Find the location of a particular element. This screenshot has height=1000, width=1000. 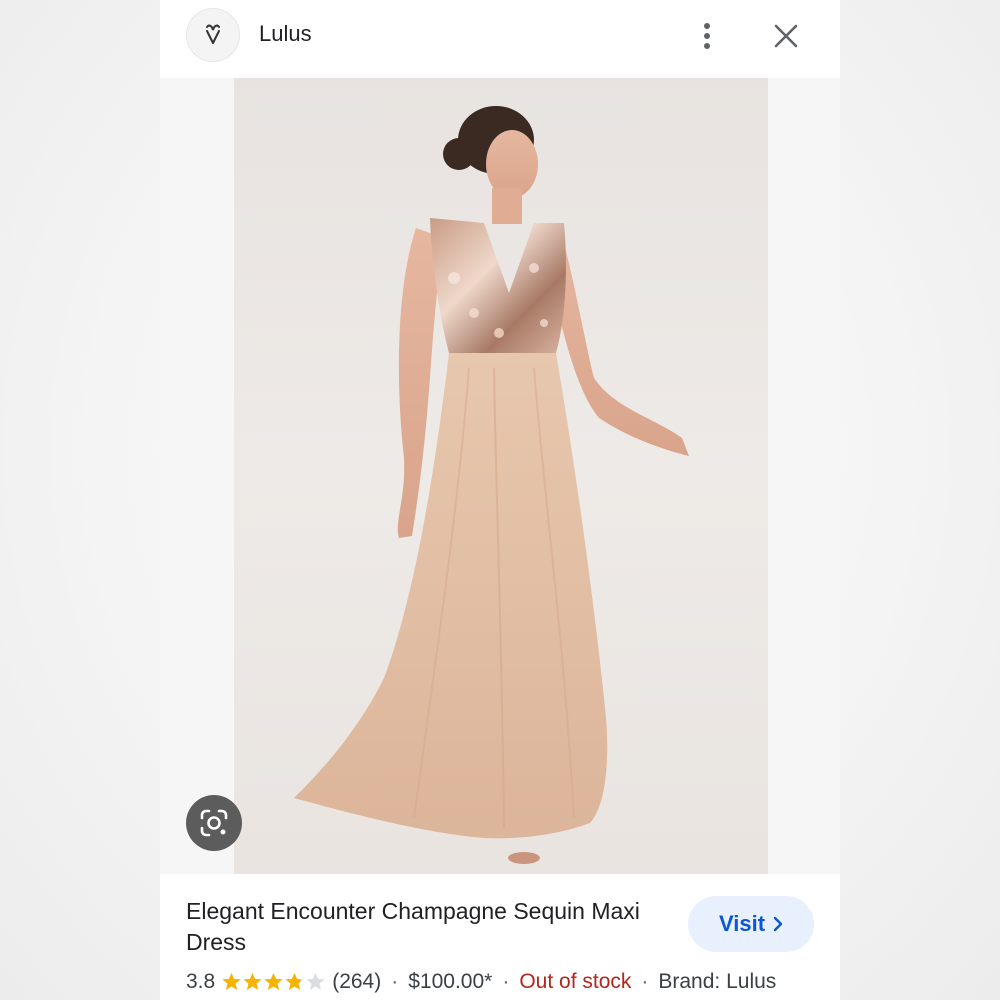

image-right-margin is located at coordinates (804, 476).